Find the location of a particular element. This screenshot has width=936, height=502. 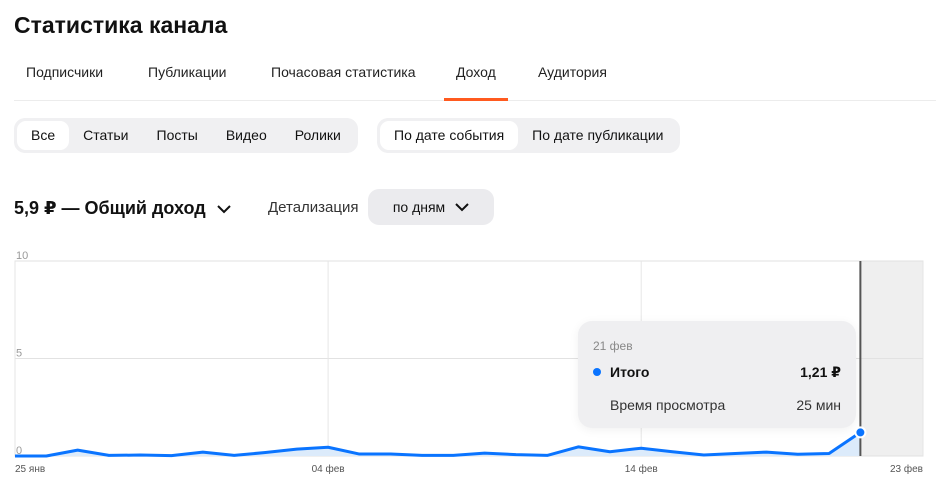

y-tick-label: 10 is located at coordinates (22, 256).